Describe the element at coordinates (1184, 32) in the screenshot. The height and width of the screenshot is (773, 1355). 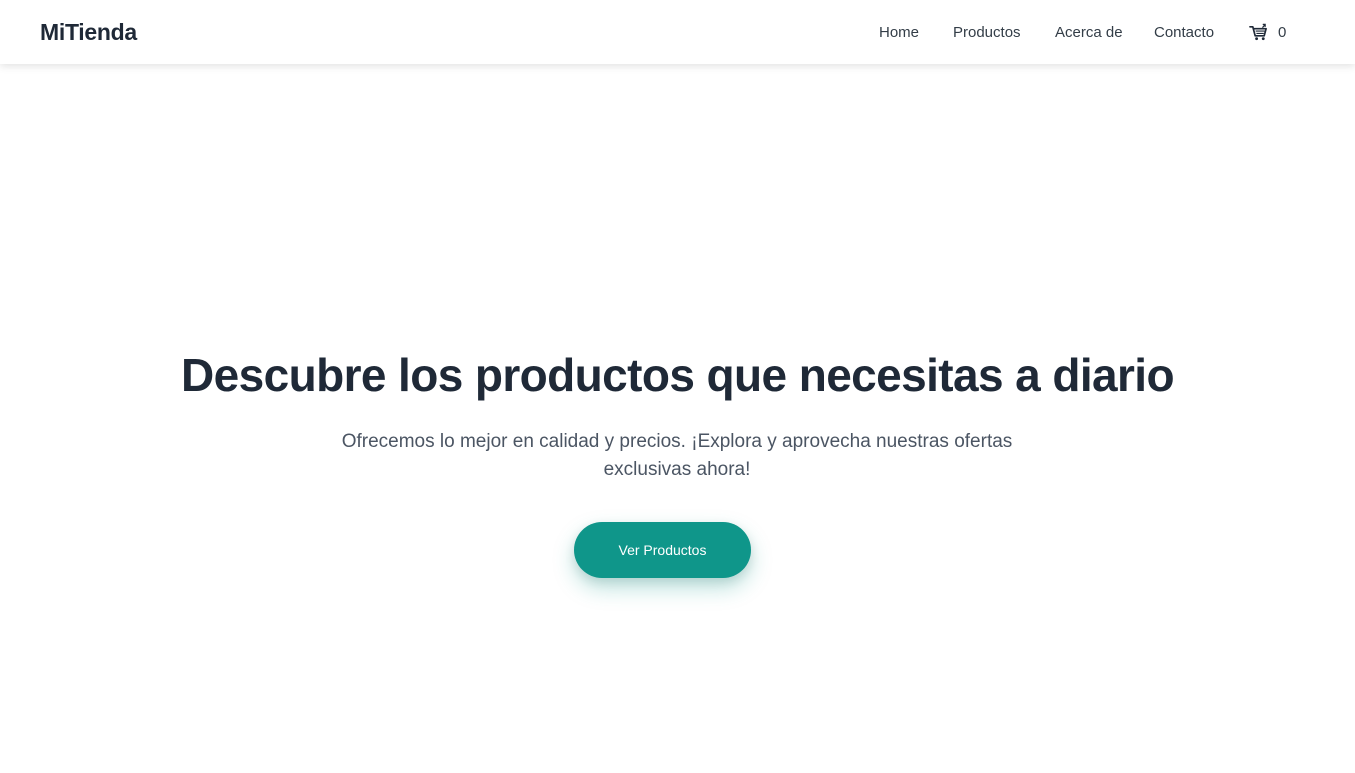
I see `nav-link-contacto: Contacto` at that location.